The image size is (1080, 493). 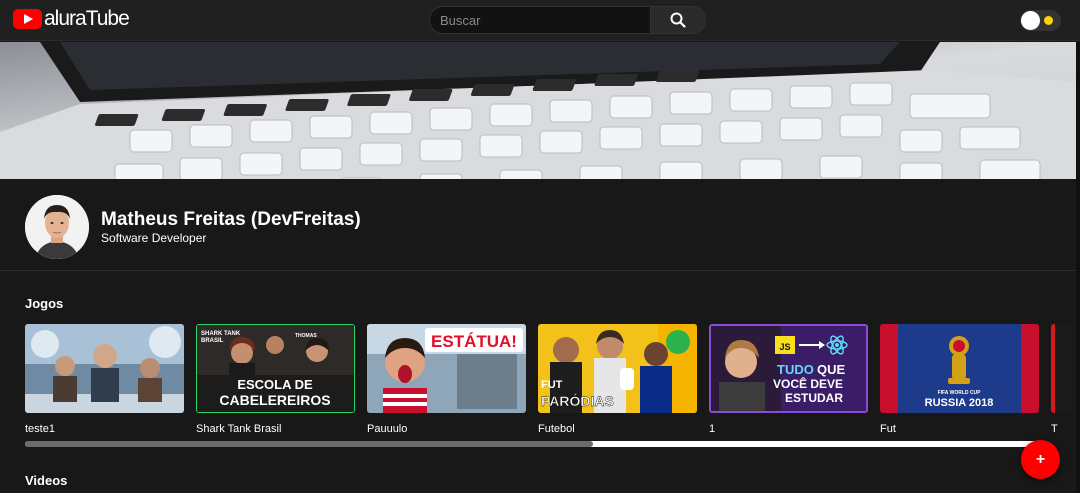 I want to click on video-thumbnail, so click(x=104, y=368).